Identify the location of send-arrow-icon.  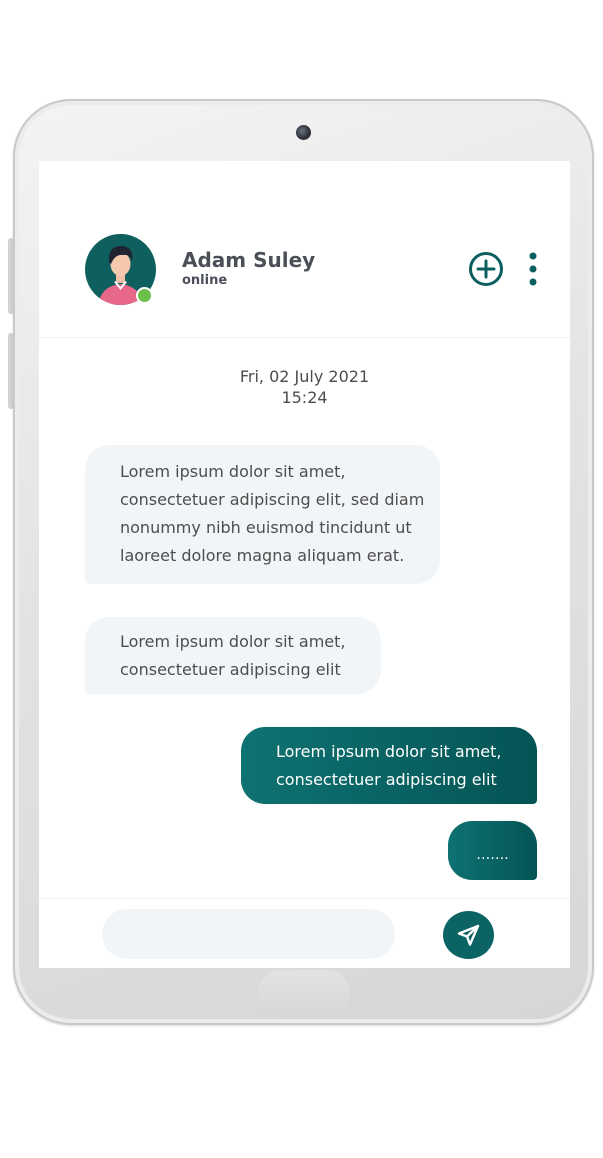
(468, 935).